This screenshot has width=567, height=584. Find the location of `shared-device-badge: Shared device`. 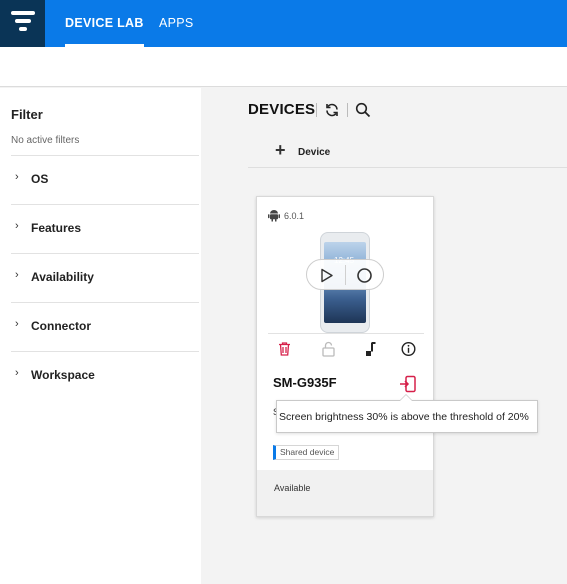

shared-device-badge: Shared device is located at coordinates (306, 452).